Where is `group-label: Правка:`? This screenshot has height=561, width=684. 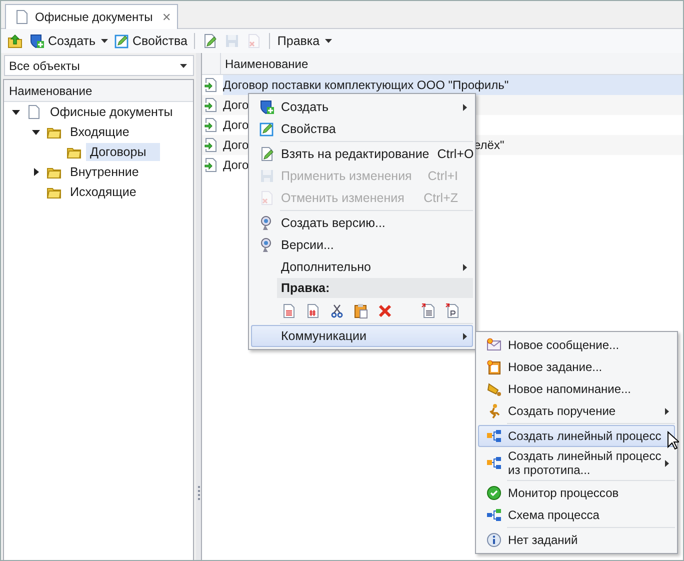 group-label: Правка: is located at coordinates (375, 288).